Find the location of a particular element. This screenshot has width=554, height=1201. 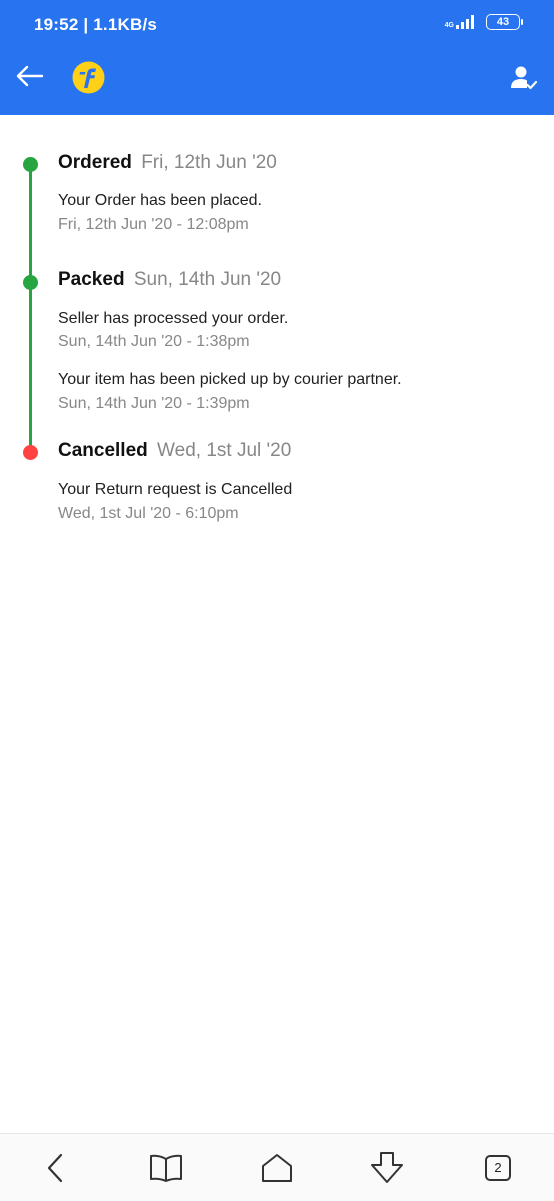

tabs-icon: 2 is located at coordinates (498, 1168).